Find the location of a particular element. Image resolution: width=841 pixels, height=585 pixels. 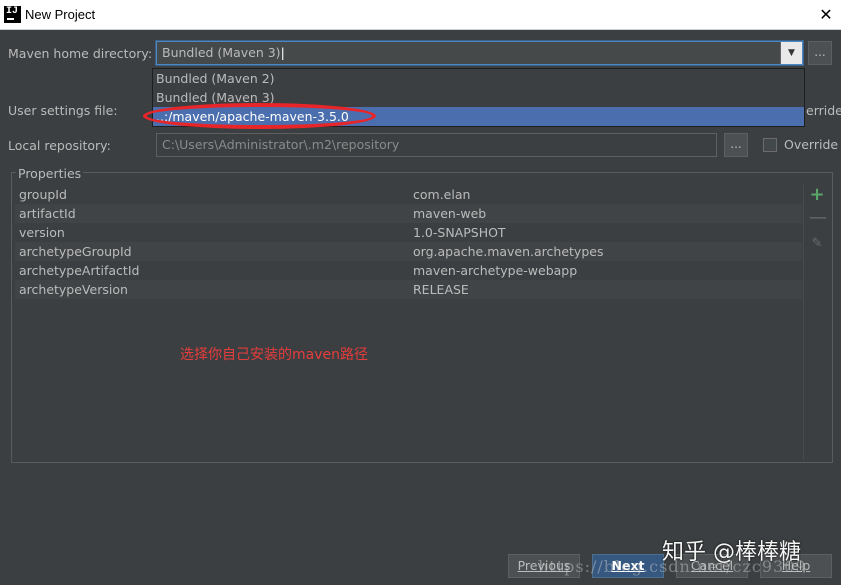

dropdown-item-maven3: Bundled (Maven 3) is located at coordinates (478, 97).